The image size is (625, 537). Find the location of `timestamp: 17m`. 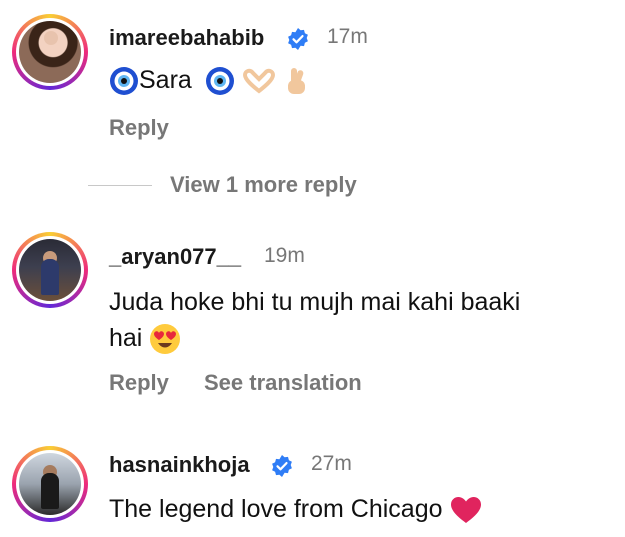

timestamp: 17m is located at coordinates (347, 36).